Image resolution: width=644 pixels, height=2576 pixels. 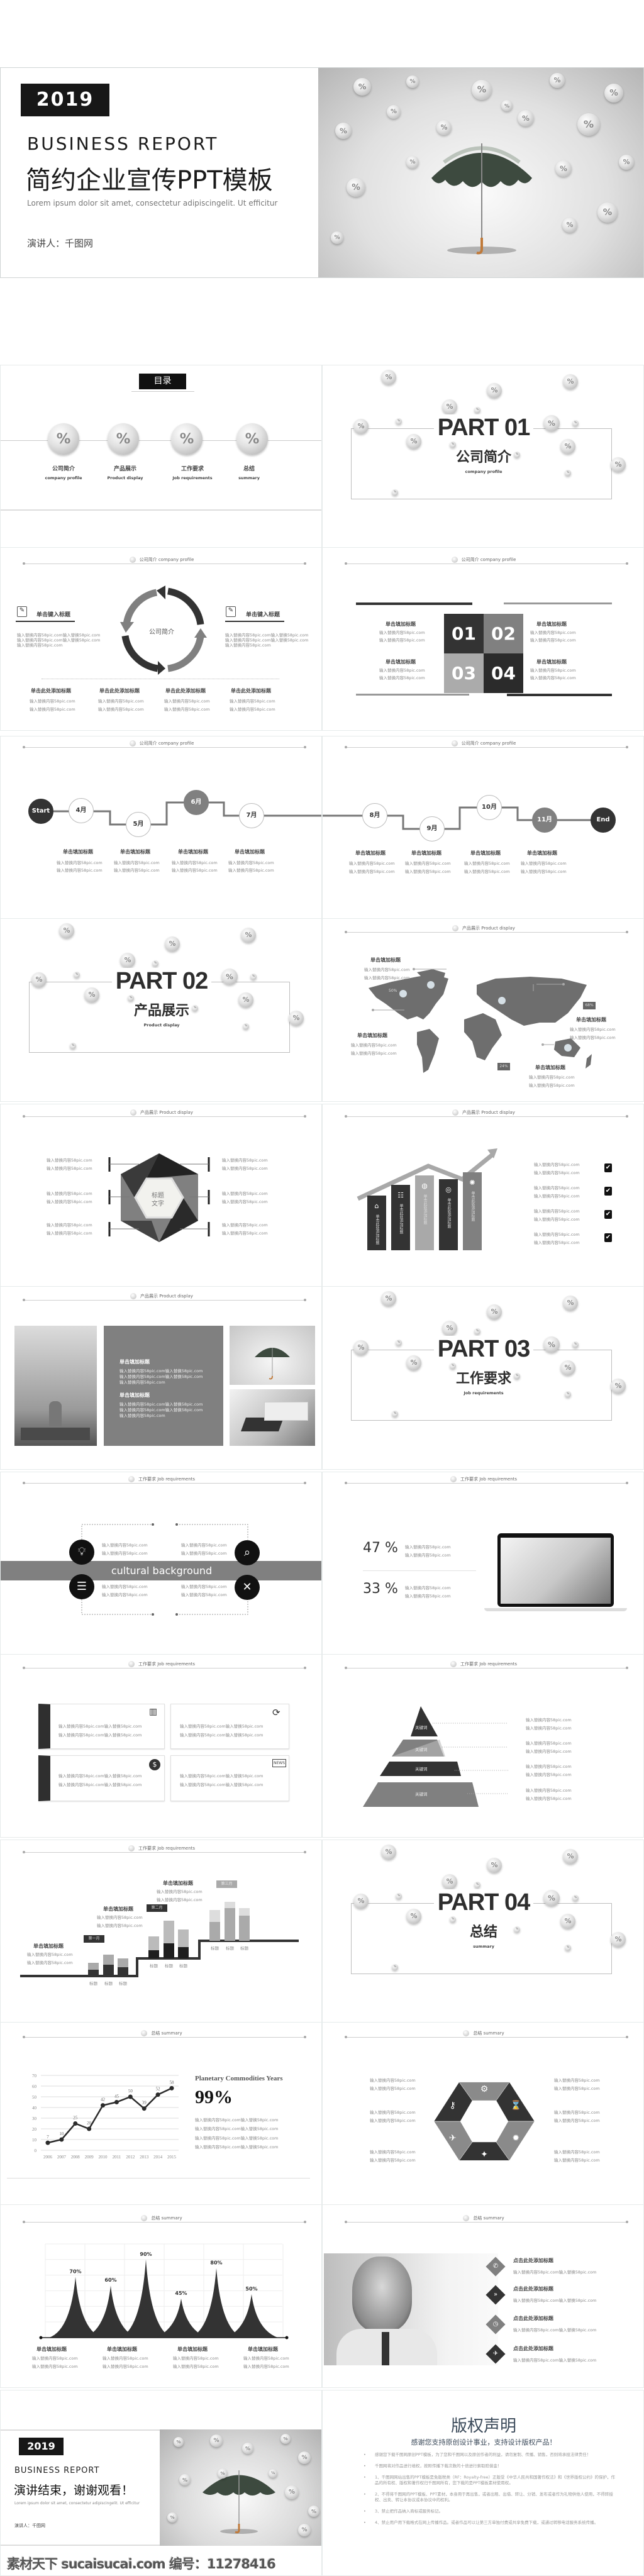 I want to click on growth-bar: ◍ 单击此处添加标题, so click(x=424, y=1212).